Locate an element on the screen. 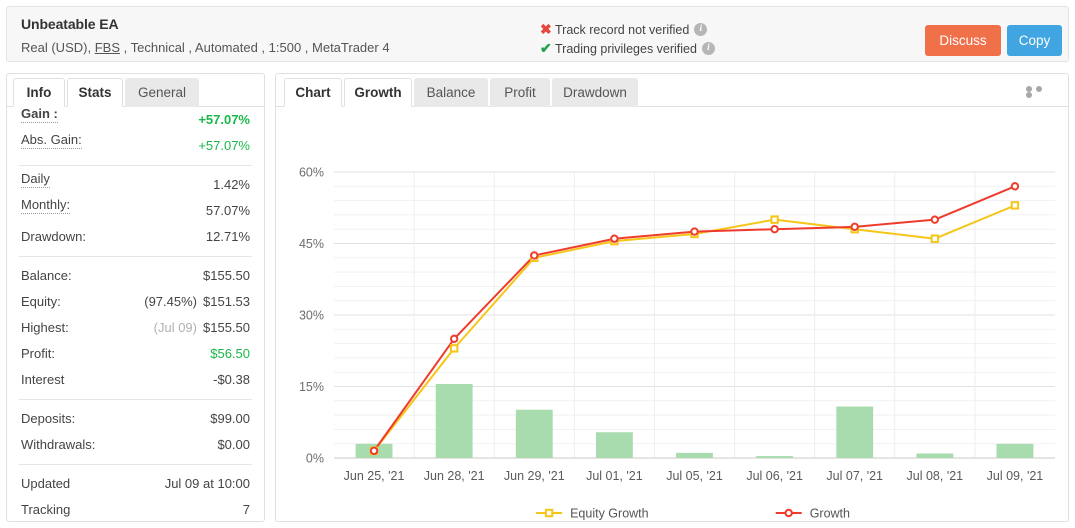  y-axis-tick-label: 45% is located at coordinates (311, 244).